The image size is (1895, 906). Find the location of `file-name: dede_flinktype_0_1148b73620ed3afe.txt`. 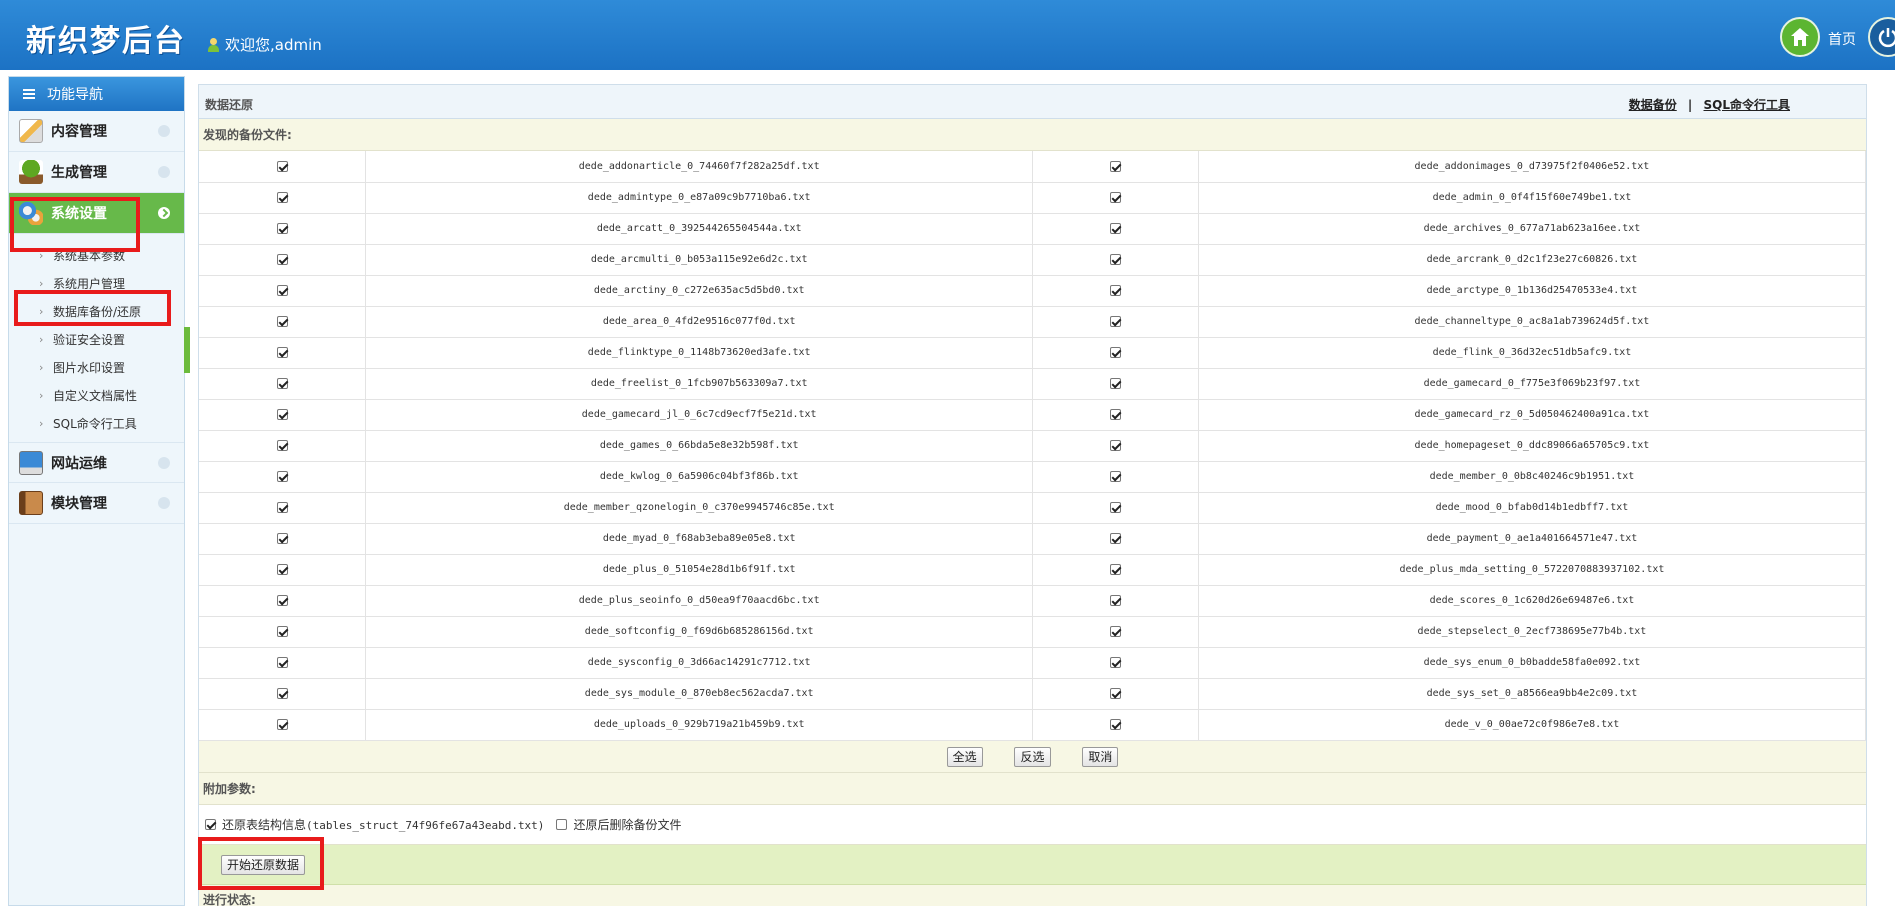

file-name: dede_flinktype_0_1148b73620ed3afe.txt is located at coordinates (699, 353).